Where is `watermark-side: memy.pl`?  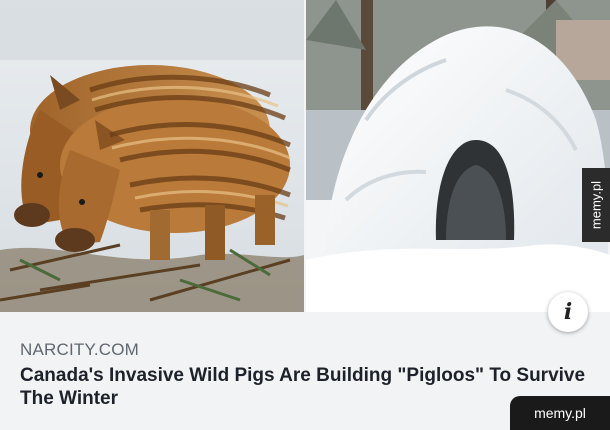 watermark-side: memy.pl is located at coordinates (596, 205).